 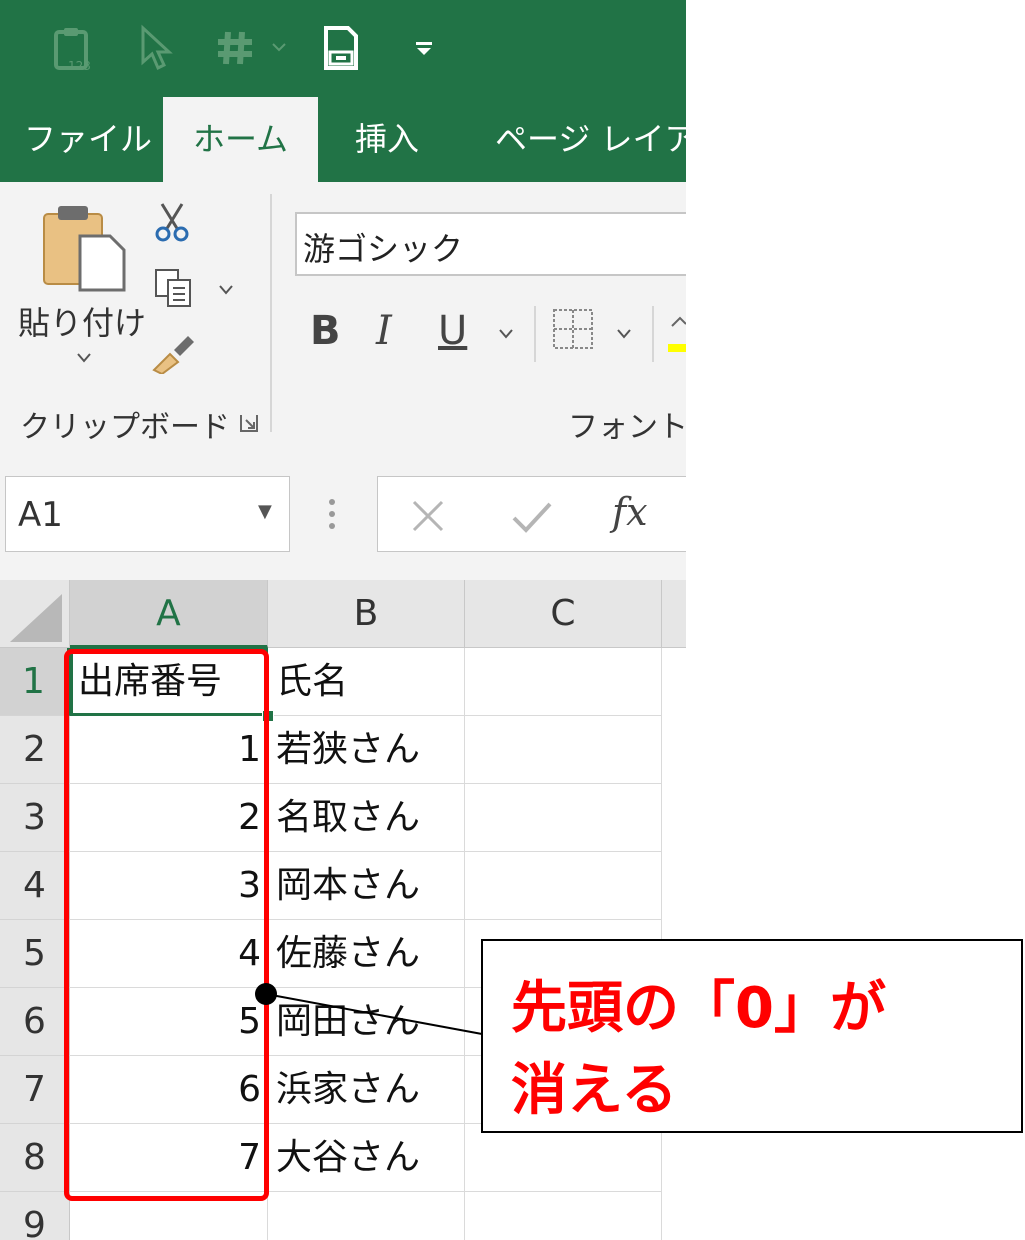 What do you see at coordinates (387, 139) in the screenshot?
I see `tab-insert: 挿入` at bounding box center [387, 139].